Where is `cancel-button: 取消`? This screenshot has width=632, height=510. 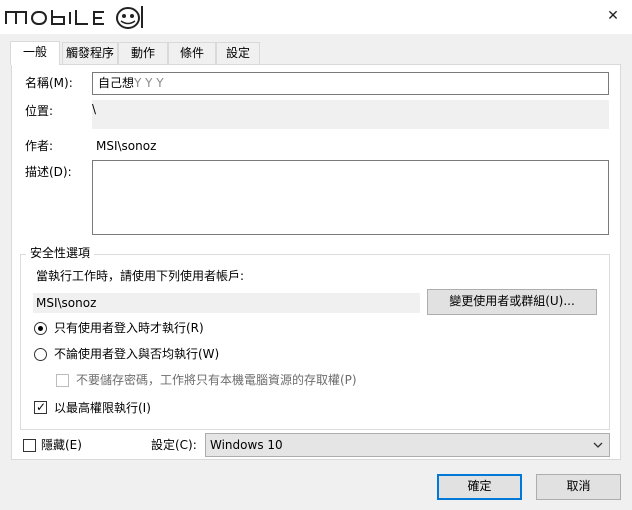
cancel-button: 取消 is located at coordinates (578, 487).